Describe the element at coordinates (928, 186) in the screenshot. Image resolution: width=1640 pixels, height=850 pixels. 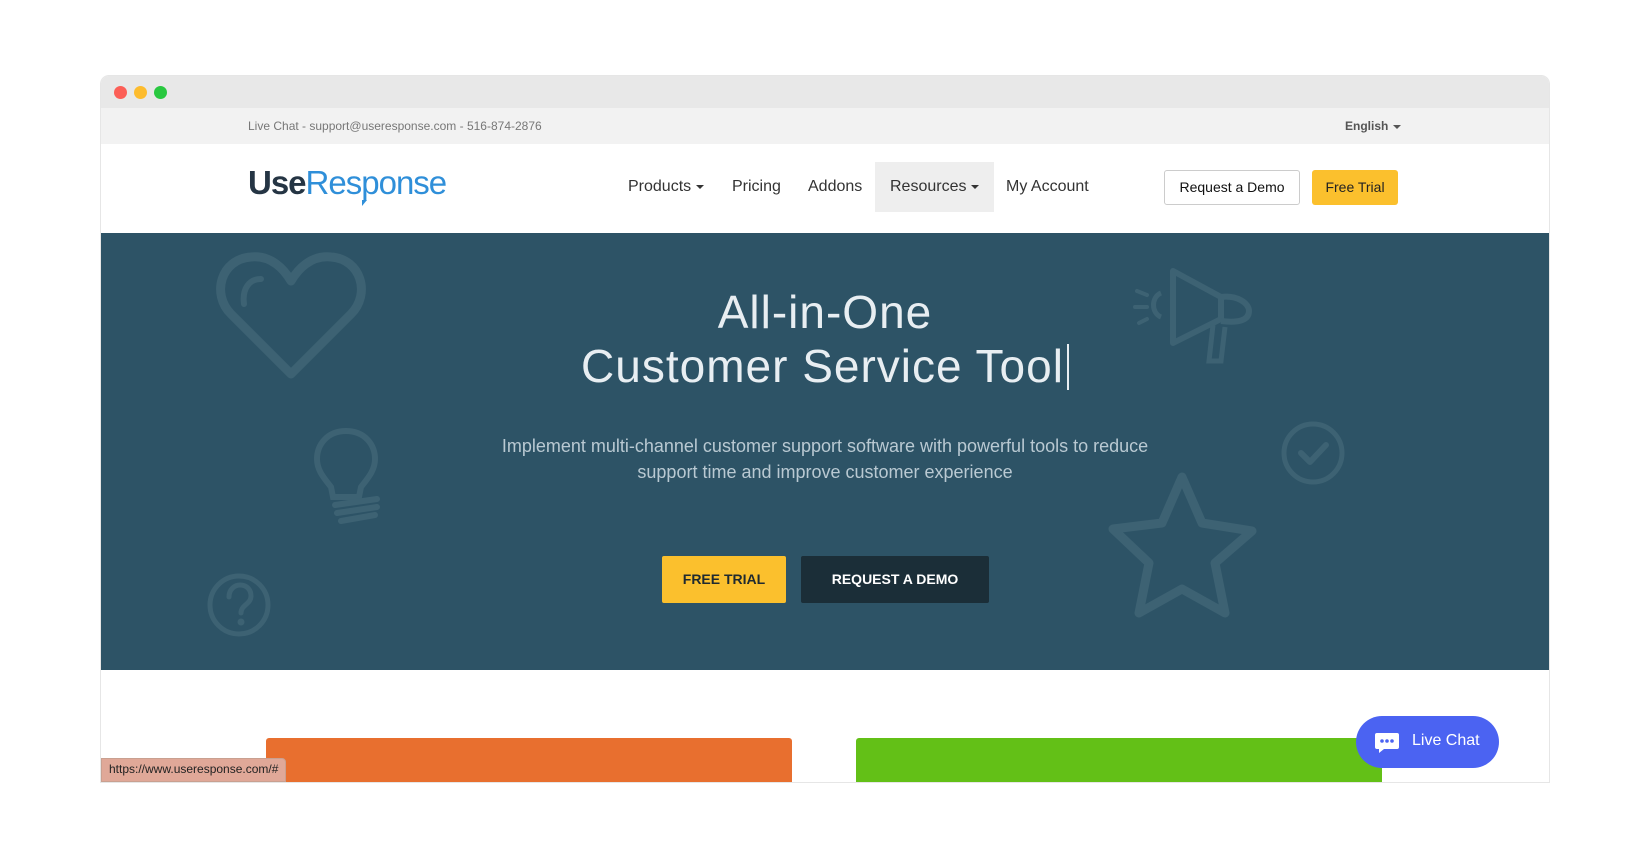
I see `nav-resources-label: Resources` at that location.